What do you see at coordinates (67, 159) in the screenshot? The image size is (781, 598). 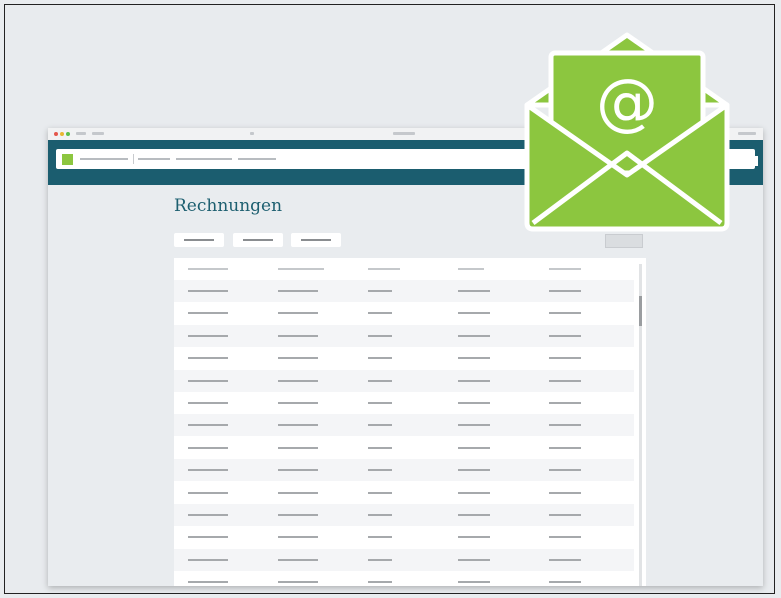 I see `app-logo` at bounding box center [67, 159].